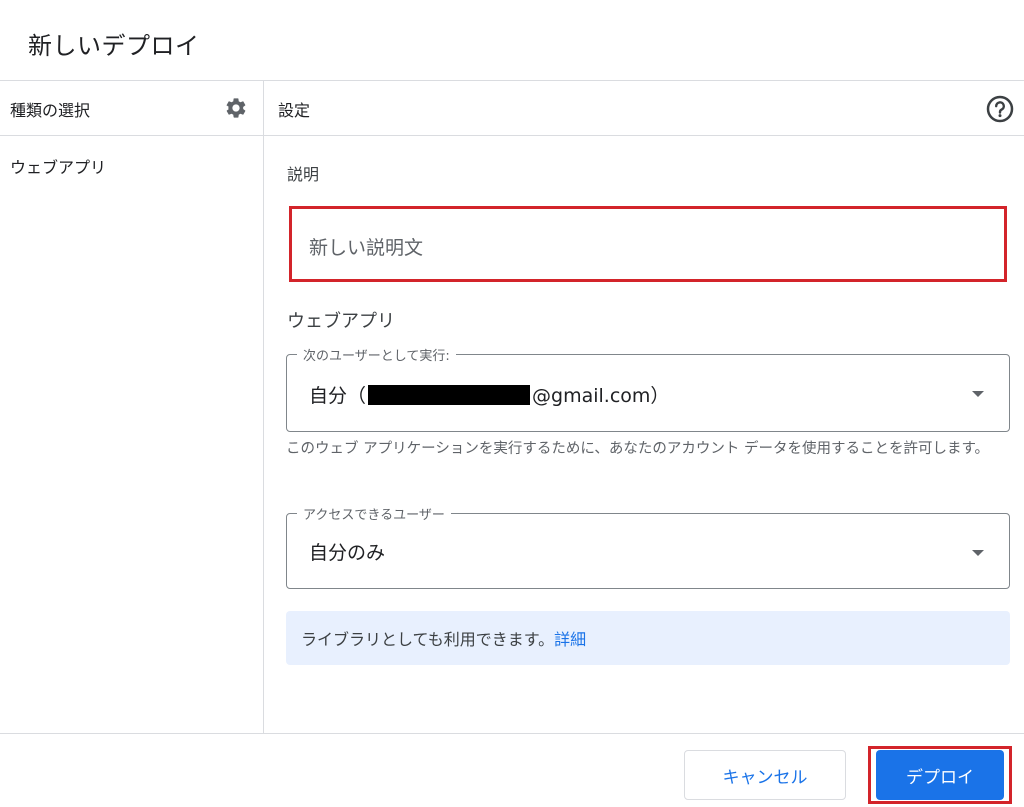 Image resolution: width=1024 pixels, height=807 pixels. I want to click on execute-as-select: 次のユーザーとして実行: 自分（ @gmail.com）, so click(648, 388).